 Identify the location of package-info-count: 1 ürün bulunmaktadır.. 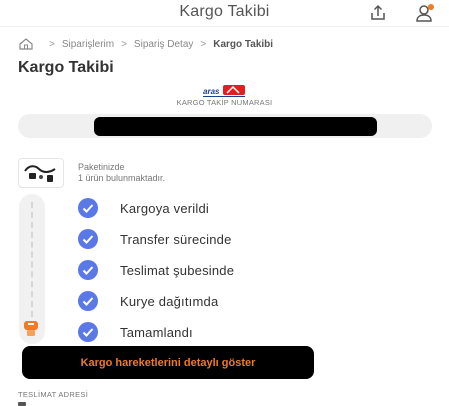
(122, 178).